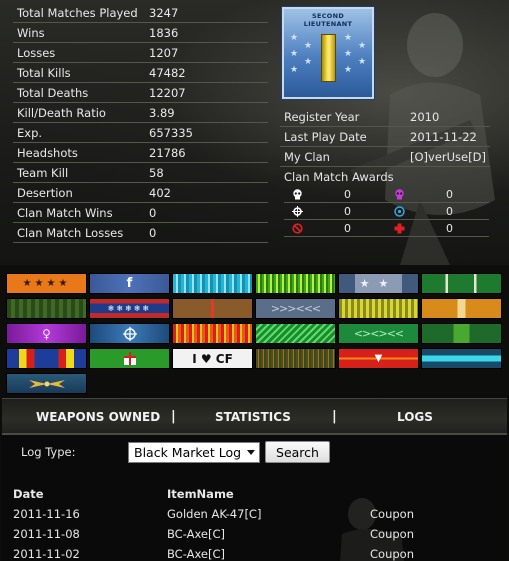  What do you see at coordinates (378, 333) in the screenshot?
I see `ribbon-chevrons-green: <><><<` at bounding box center [378, 333].